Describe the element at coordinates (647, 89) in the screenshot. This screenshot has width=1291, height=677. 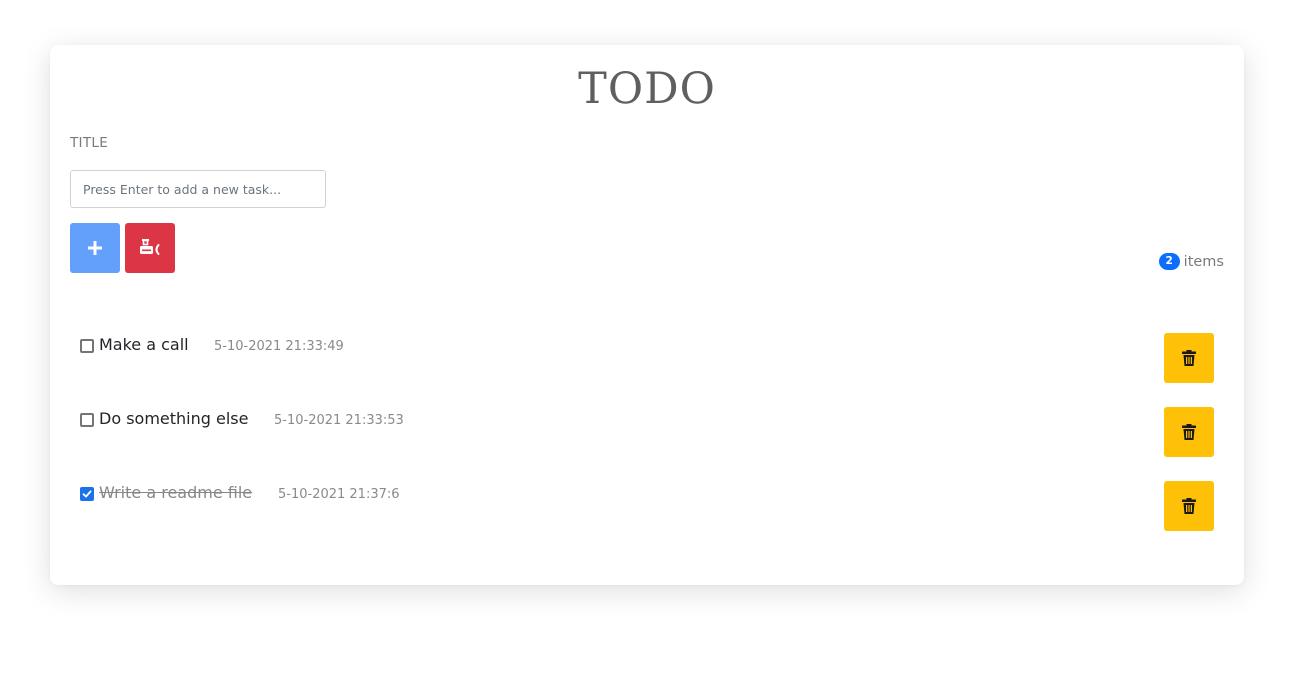
I see `app-title: TODO` at that location.